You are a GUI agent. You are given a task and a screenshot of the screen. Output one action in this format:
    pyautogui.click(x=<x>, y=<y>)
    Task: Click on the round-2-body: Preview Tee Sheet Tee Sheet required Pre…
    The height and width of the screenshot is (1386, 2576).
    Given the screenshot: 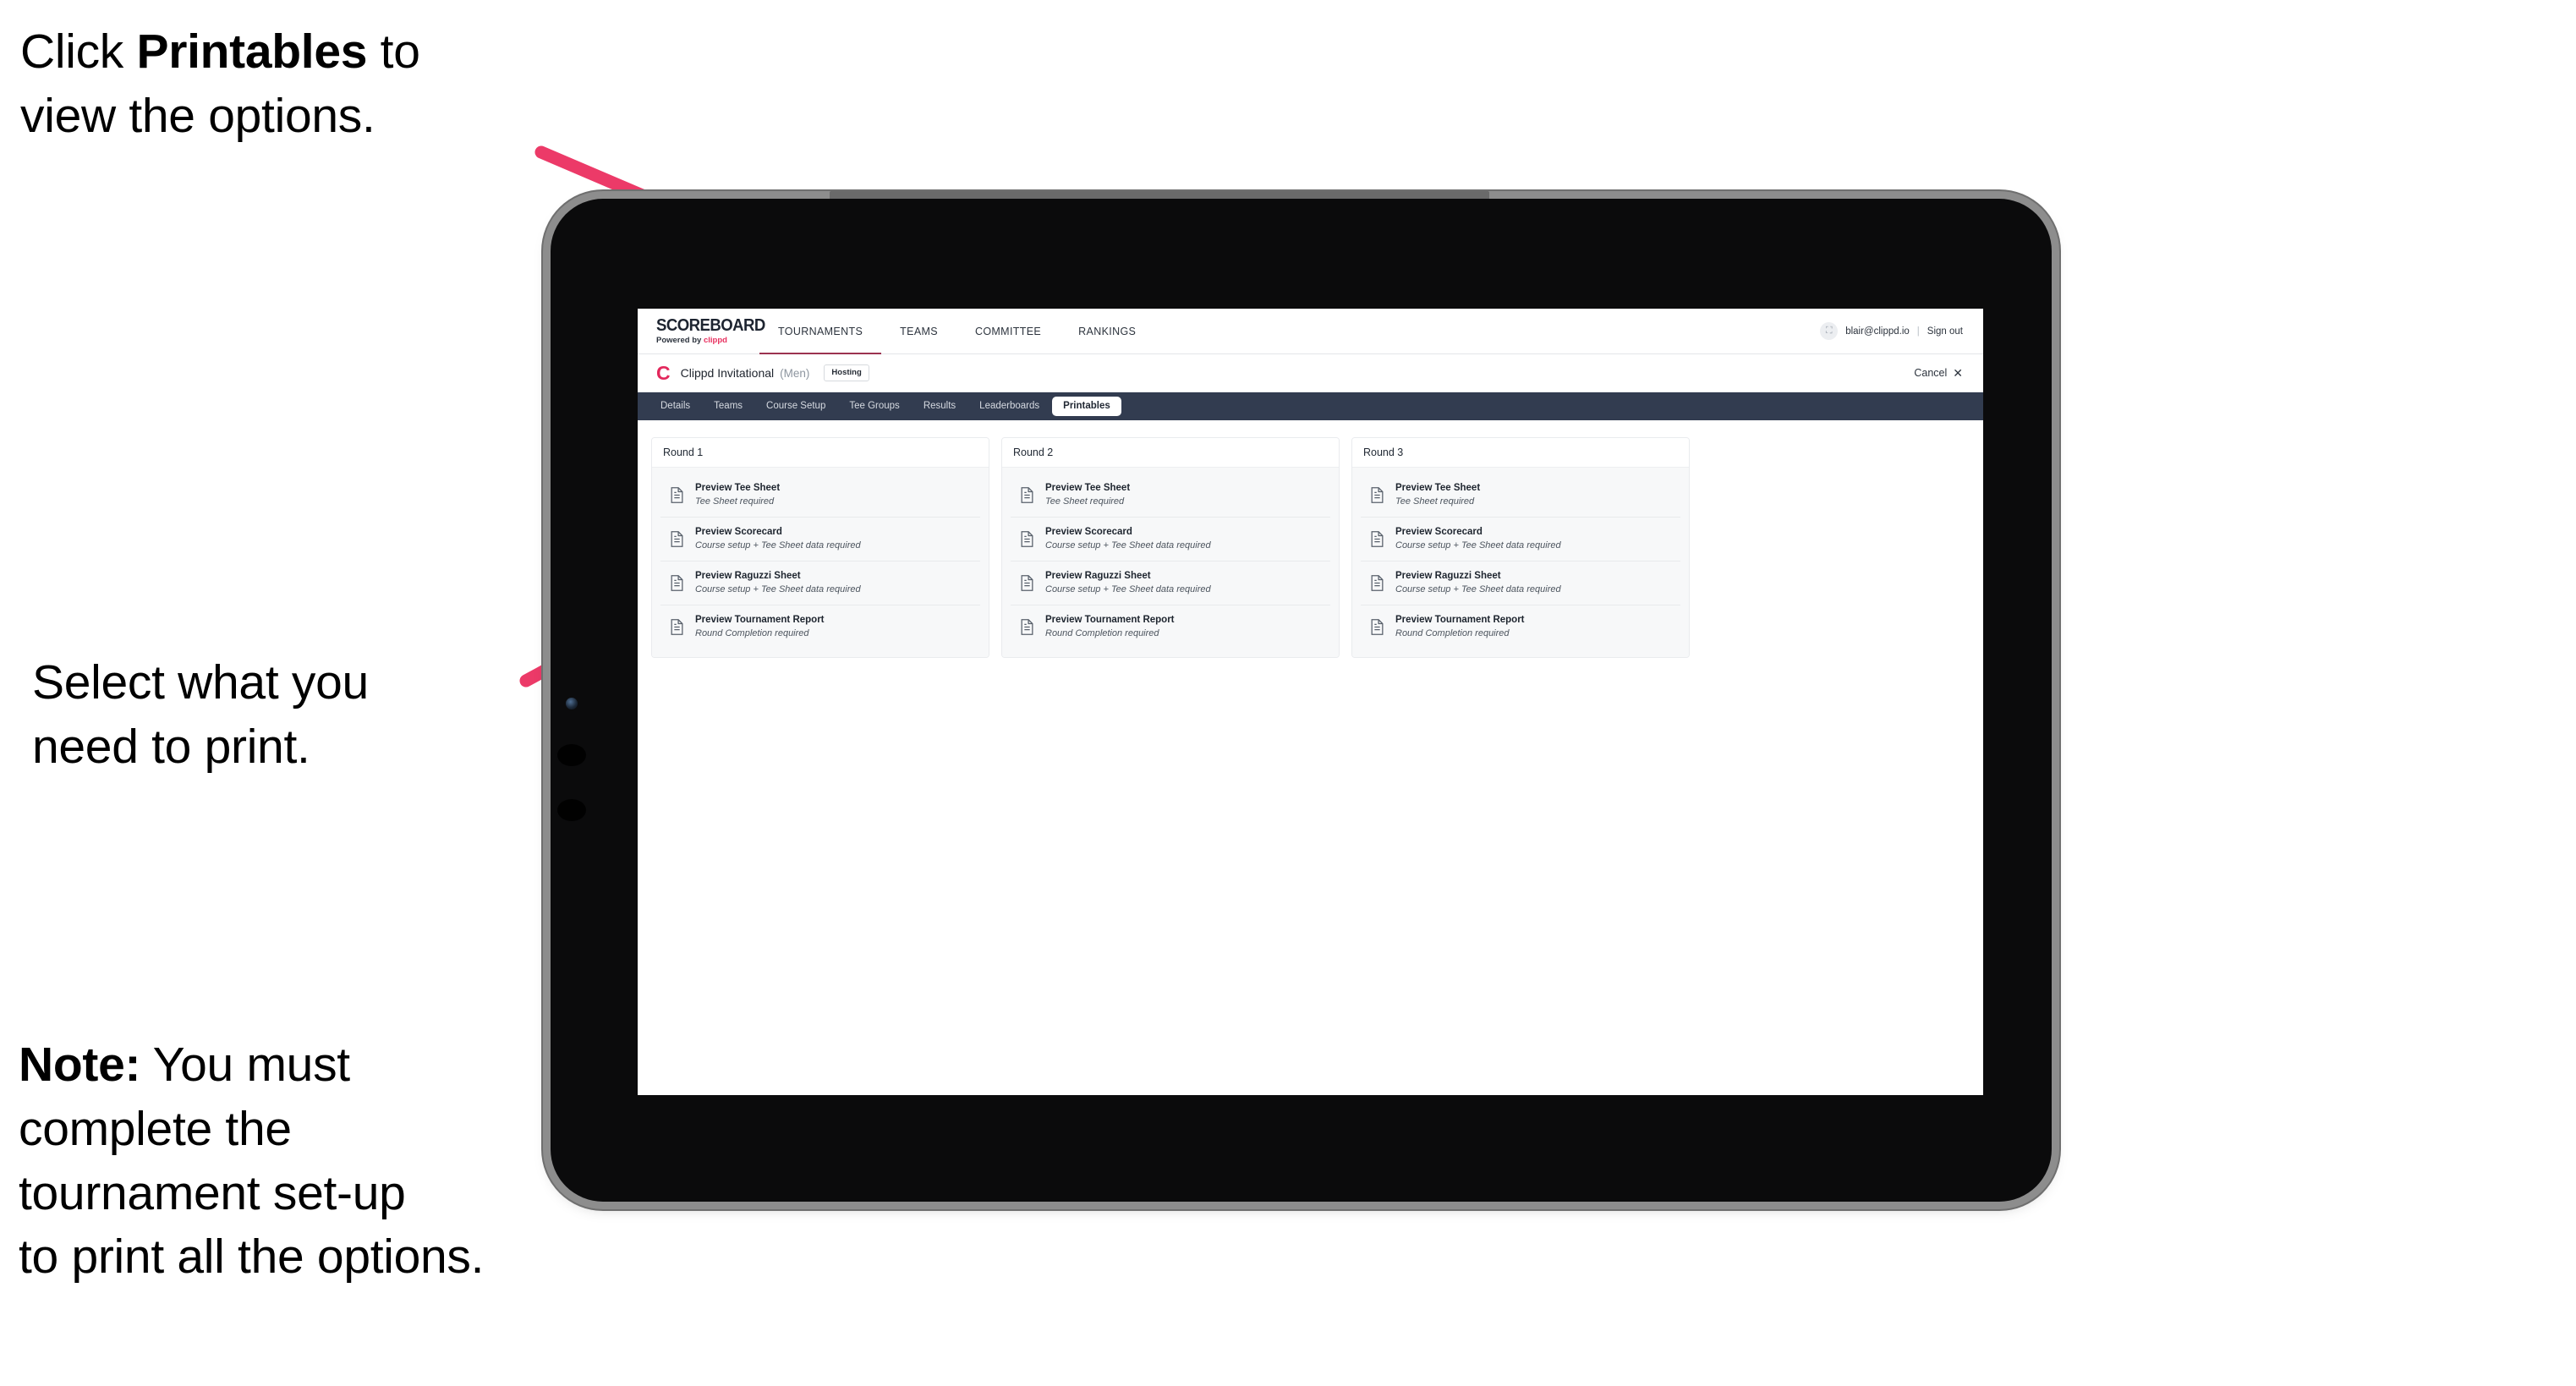 What is the action you would take?
    pyautogui.click(x=1170, y=562)
    